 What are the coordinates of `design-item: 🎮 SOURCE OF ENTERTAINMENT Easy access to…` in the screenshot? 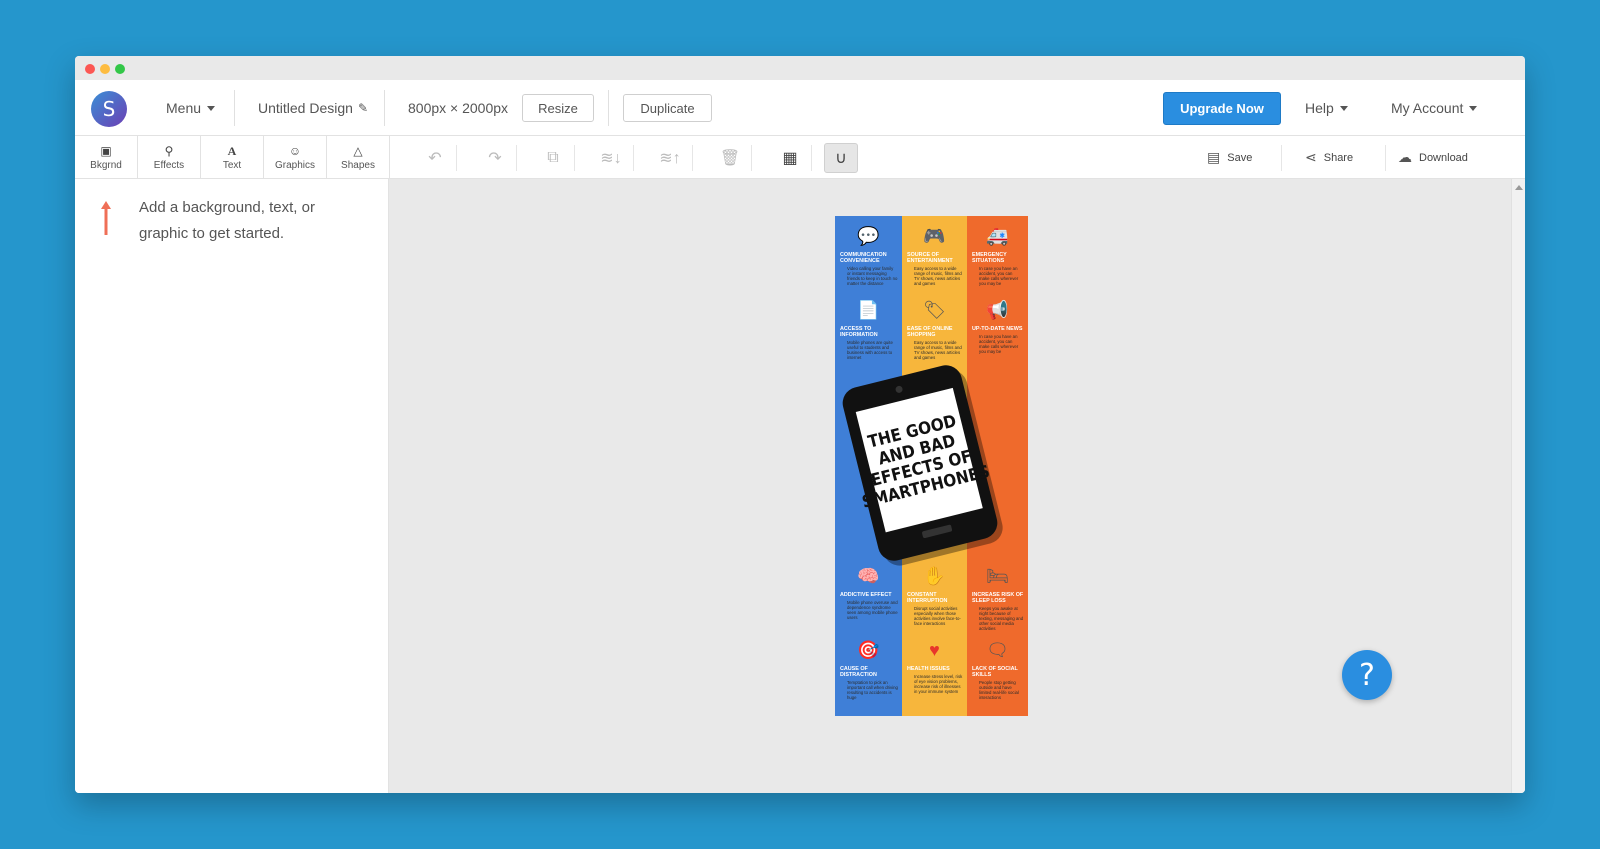 It's located at (934, 254).